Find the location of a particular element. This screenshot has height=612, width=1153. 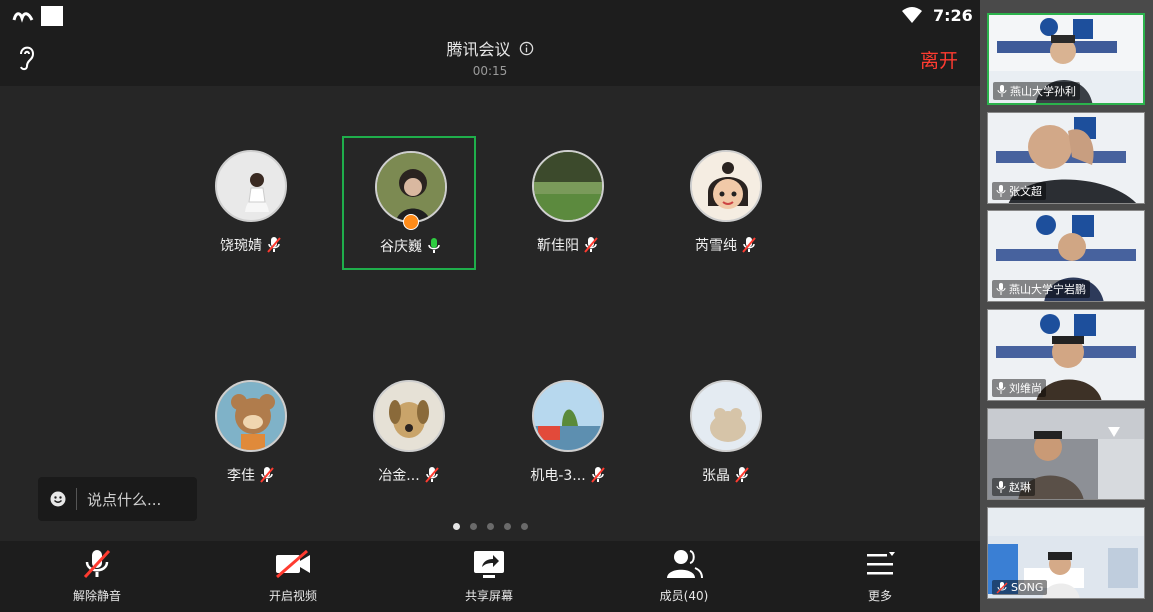

tile-name: 张文超 is located at coordinates (1025, 191).